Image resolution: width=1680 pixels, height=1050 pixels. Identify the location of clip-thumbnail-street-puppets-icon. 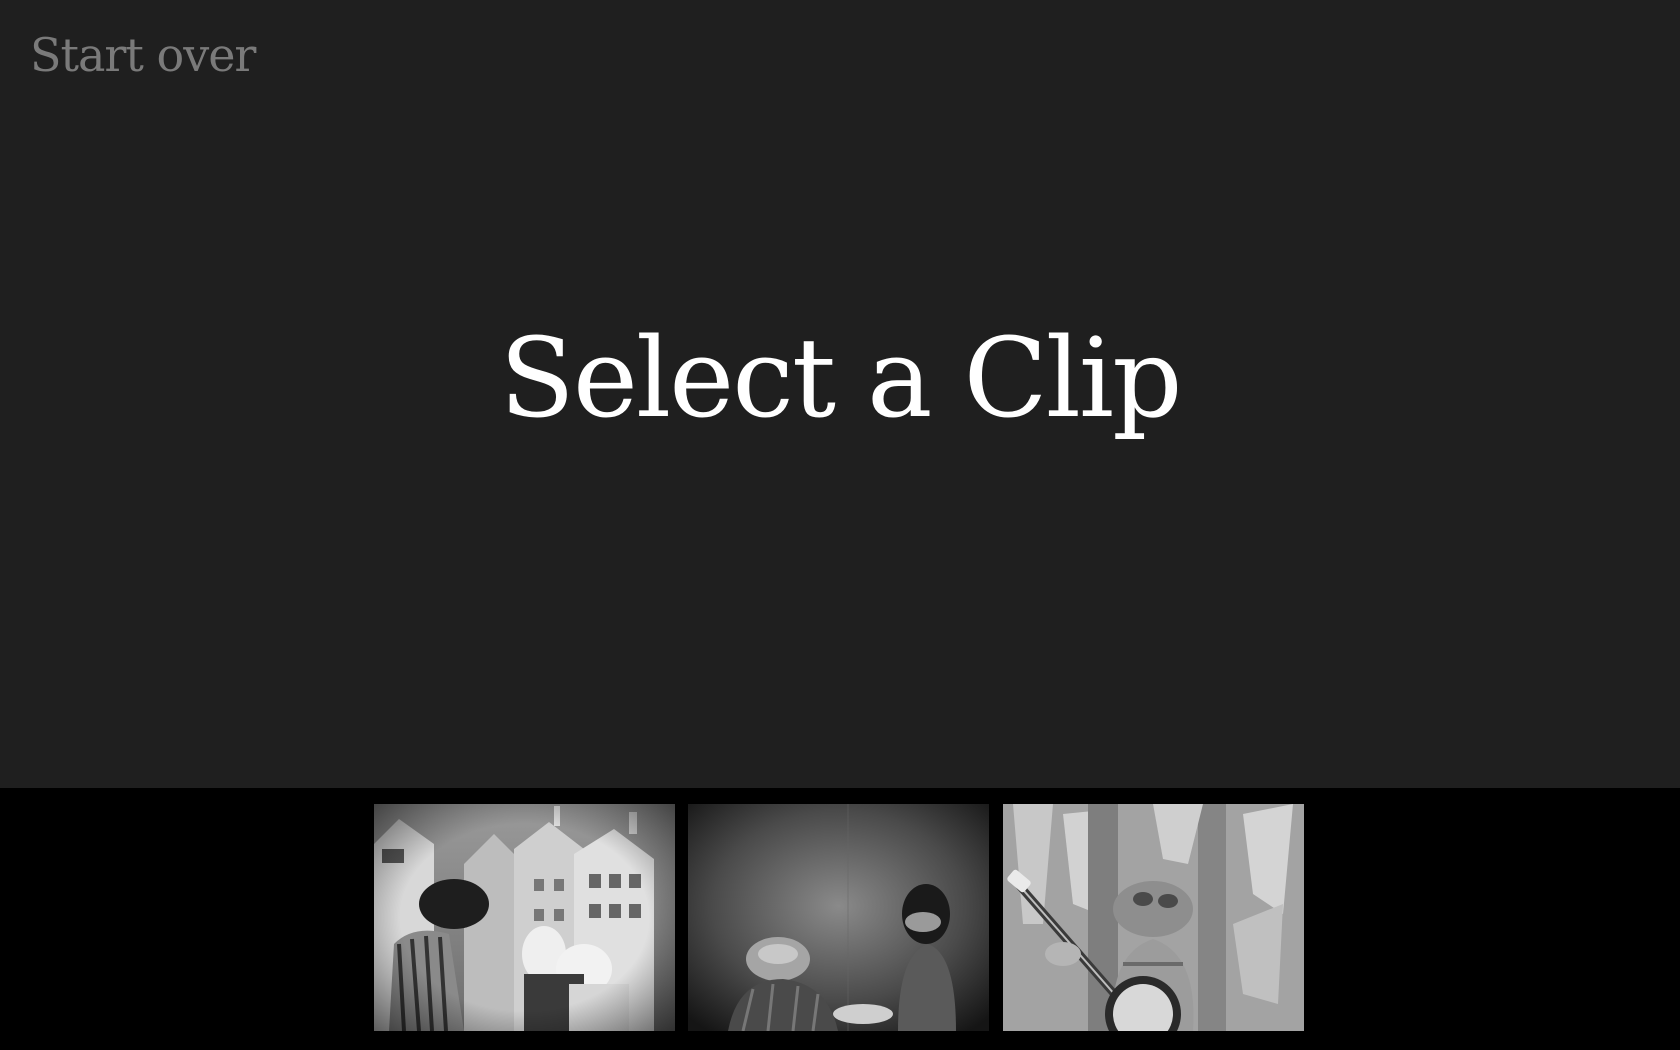
(524, 917).